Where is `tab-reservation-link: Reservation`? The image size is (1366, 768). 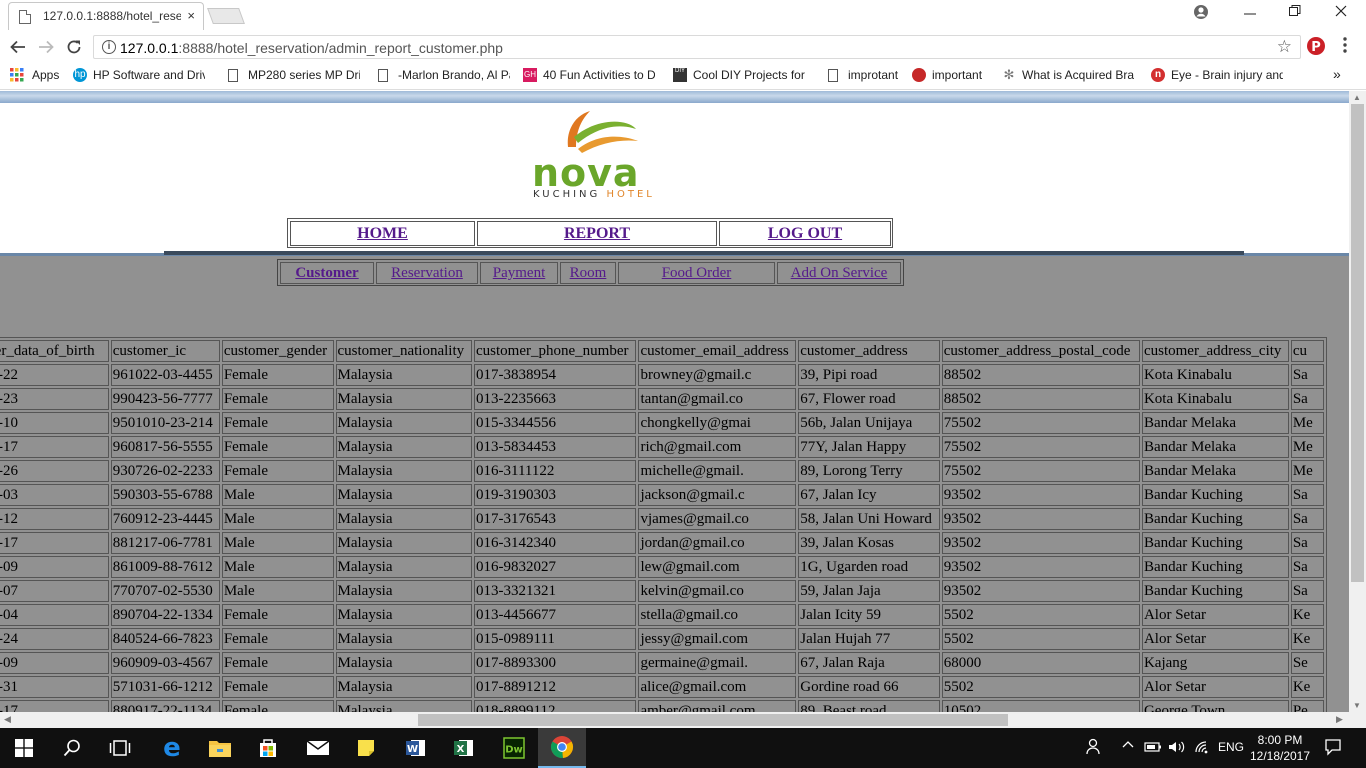
tab-reservation-link: Reservation is located at coordinates (427, 273).